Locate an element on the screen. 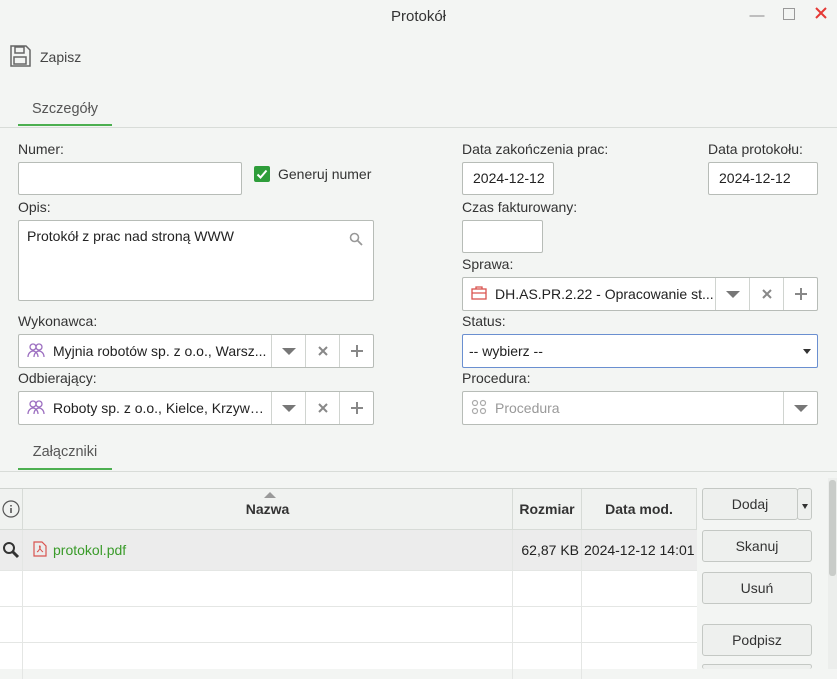 The height and width of the screenshot is (679, 837). scan-button: Skanuj is located at coordinates (757, 546).